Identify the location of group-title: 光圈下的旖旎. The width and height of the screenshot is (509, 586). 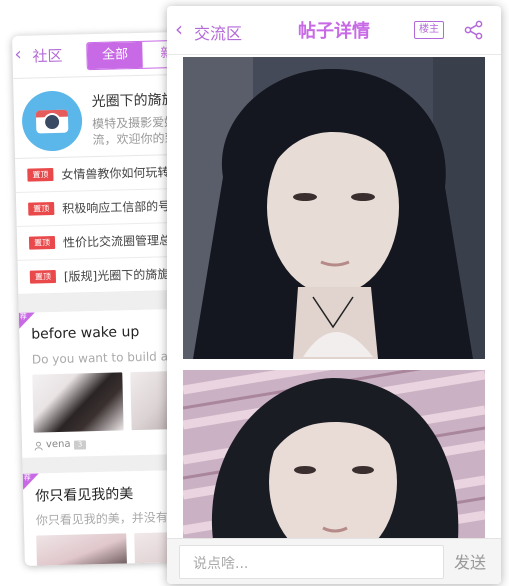
(133, 101).